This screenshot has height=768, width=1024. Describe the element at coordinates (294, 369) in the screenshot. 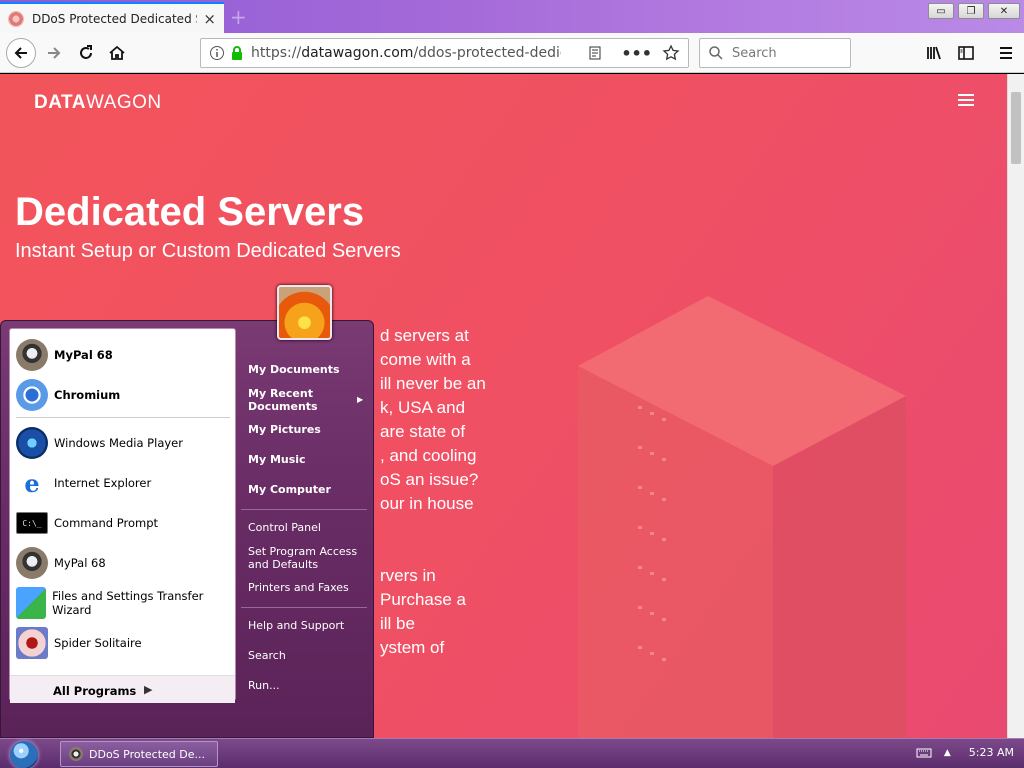

I see `my-documents-link: My Documents` at that location.